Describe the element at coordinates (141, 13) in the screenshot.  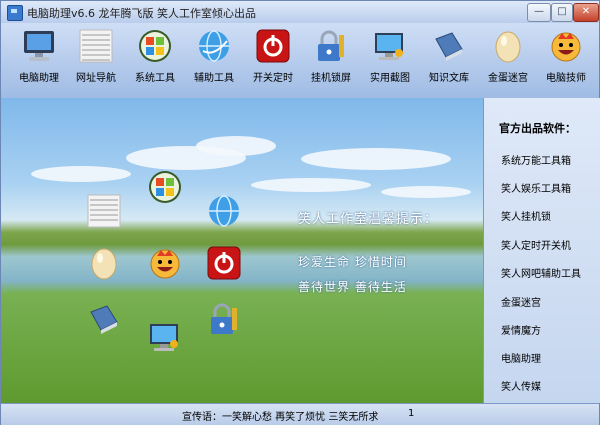
I see `window-title: 电脑助理v6.6 龙年腾飞版 笑人工作室倾心出品` at that location.